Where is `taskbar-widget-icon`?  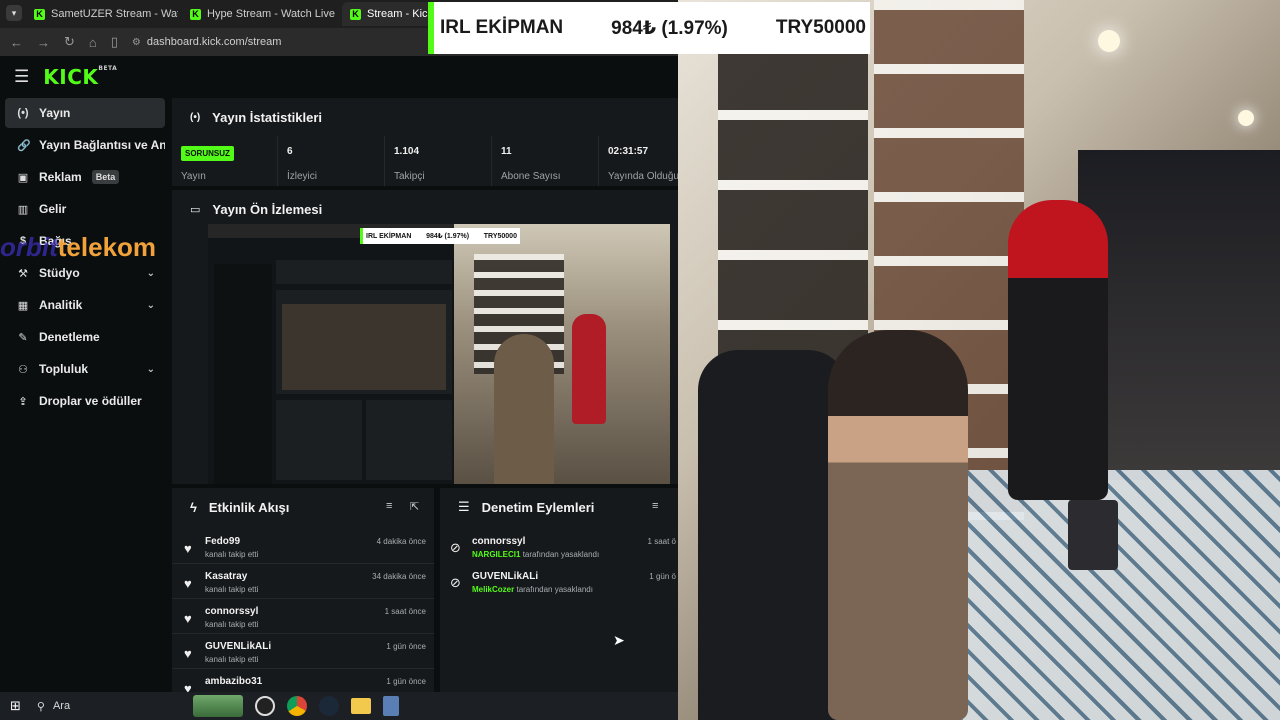 taskbar-widget-icon is located at coordinates (217, 706).